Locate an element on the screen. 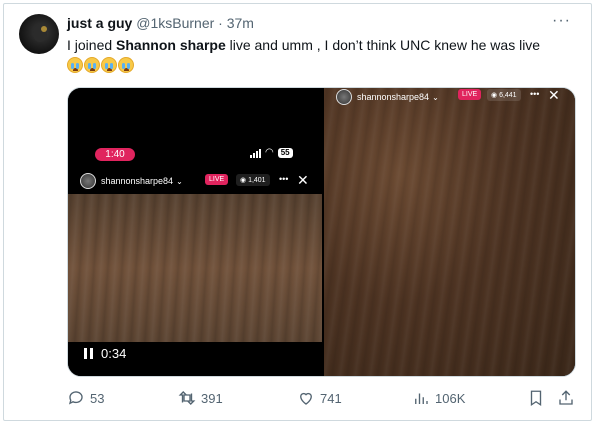 This screenshot has width=595, height=424. tweet-actions: 53 391 741 106K is located at coordinates (322, 399).